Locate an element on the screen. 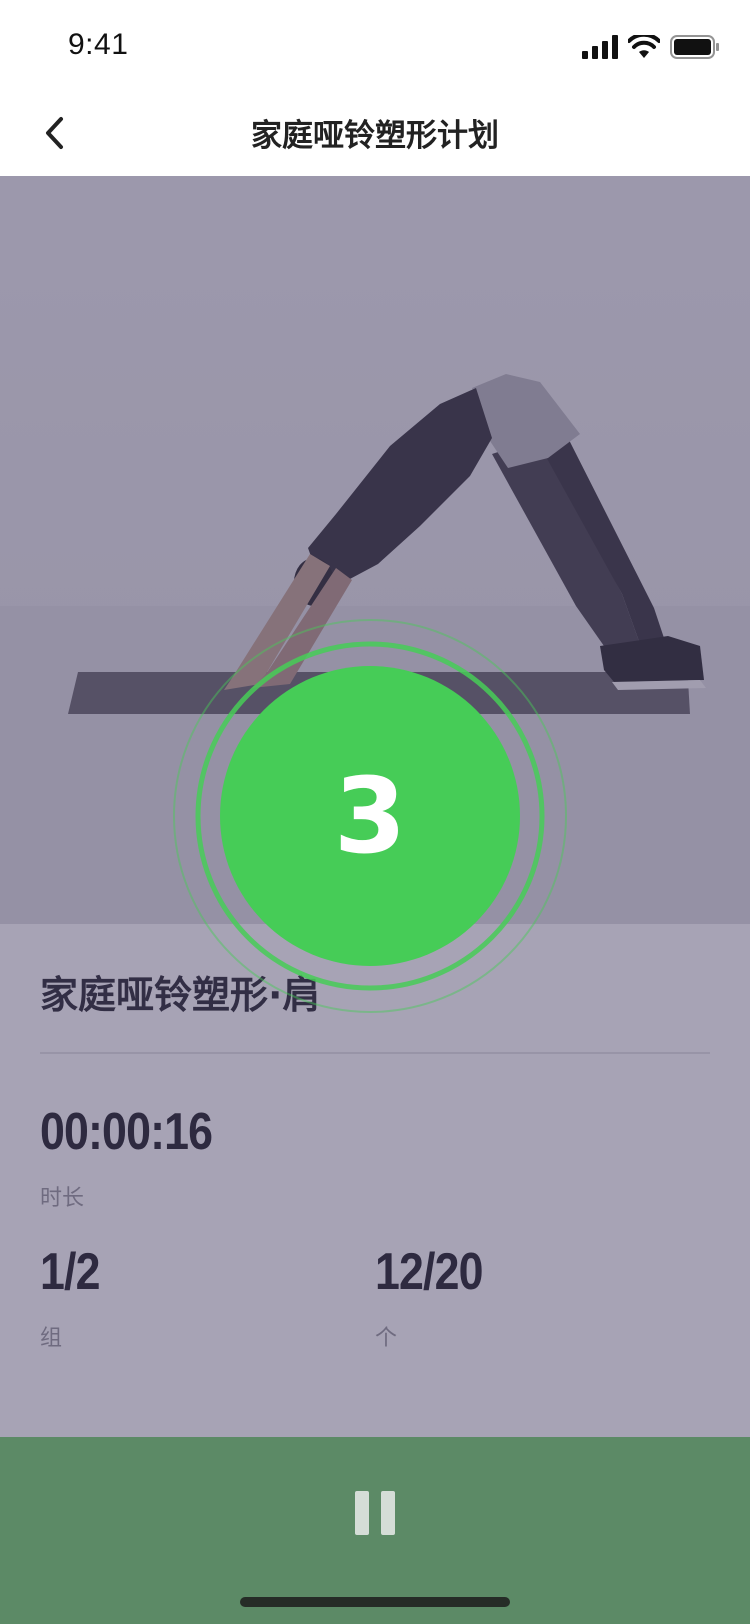 The height and width of the screenshot is (1624, 750). status-bar: 9:41 is located at coordinates (375, 45).